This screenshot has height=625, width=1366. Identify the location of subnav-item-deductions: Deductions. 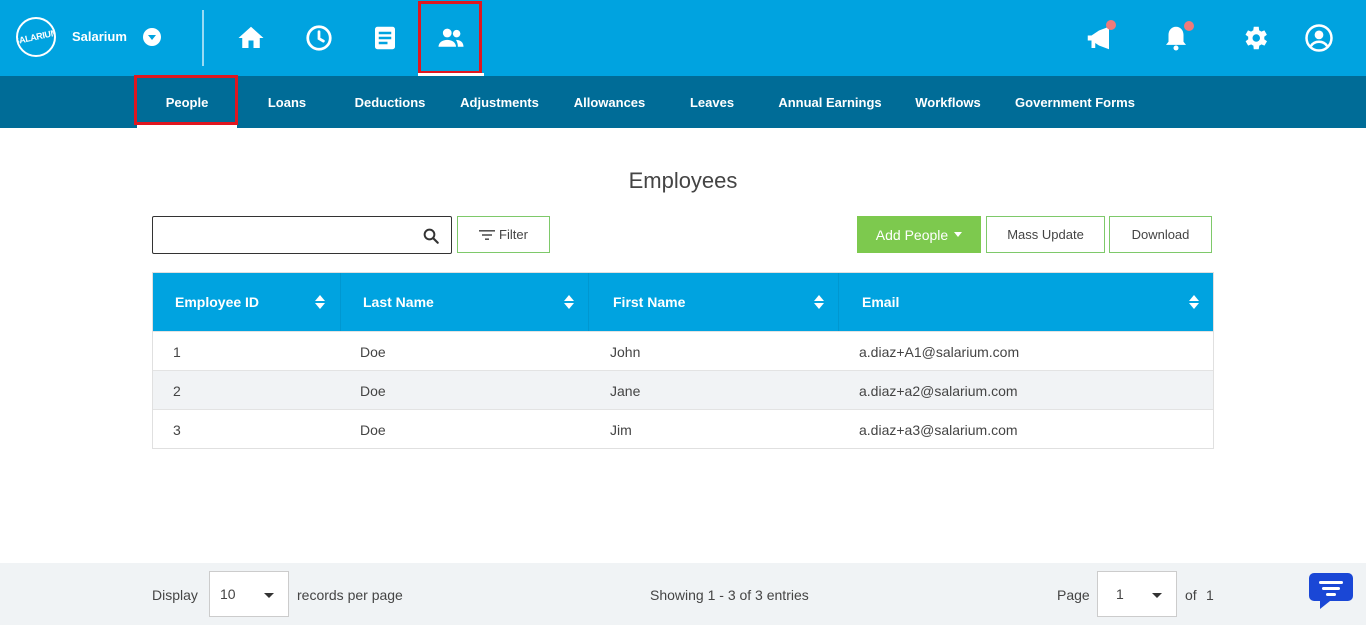
(390, 102).